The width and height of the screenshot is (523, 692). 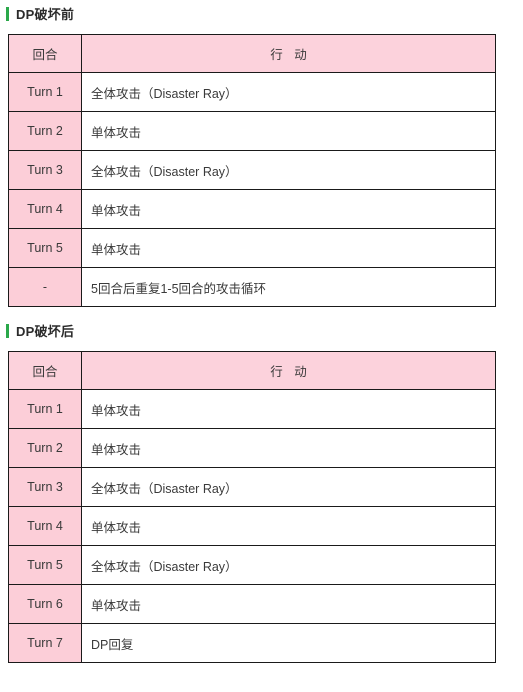 I want to click on table-row: - 5回合后重复1-5回合的攻击循环, so click(x=252, y=287).